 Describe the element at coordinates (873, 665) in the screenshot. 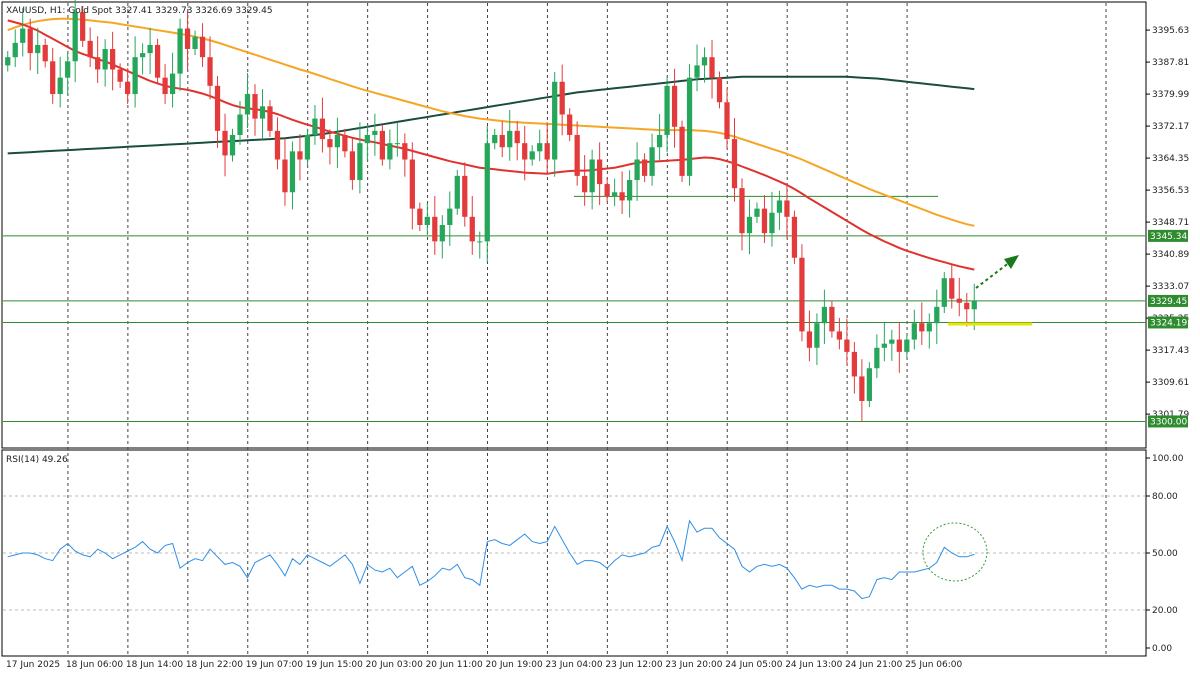

I see `x-tick-label: 24 Jun 21:00` at that location.